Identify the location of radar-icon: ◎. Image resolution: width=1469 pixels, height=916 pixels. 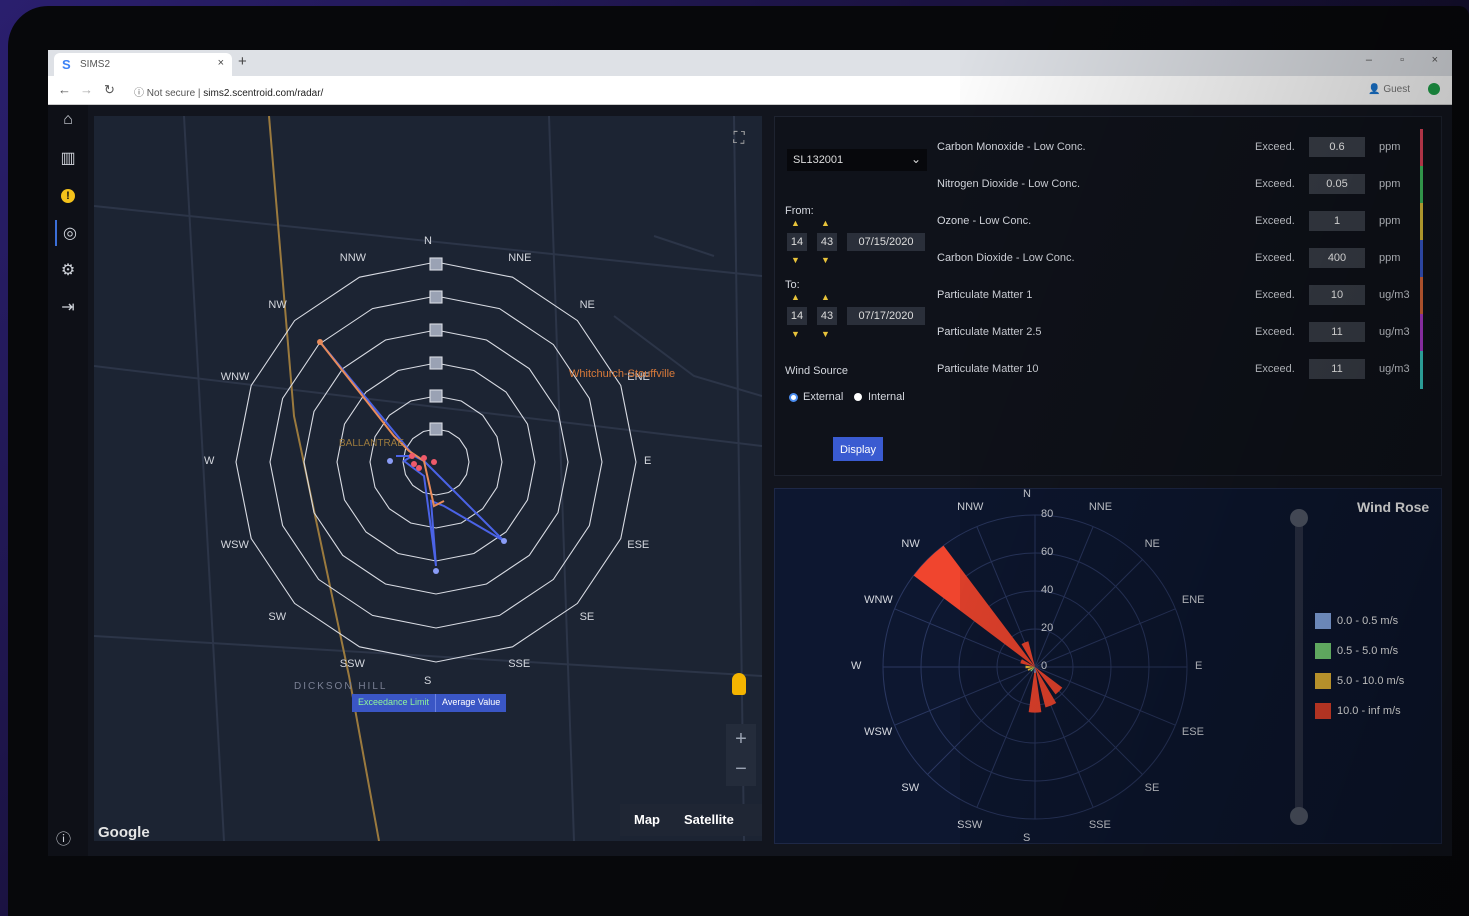
(69, 233).